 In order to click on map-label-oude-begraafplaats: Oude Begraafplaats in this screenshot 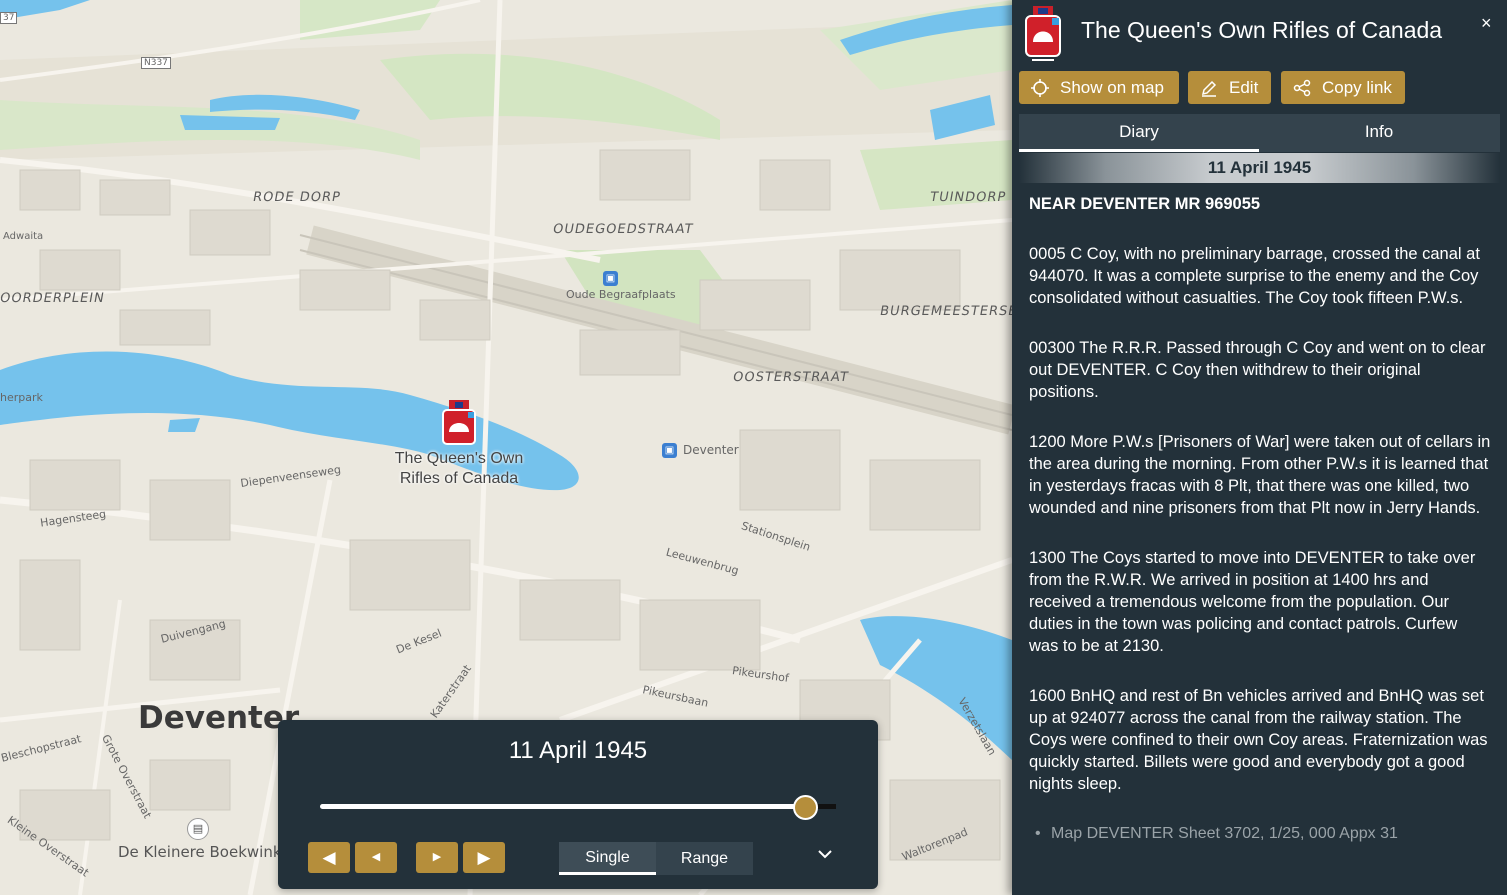, I will do `click(621, 294)`.